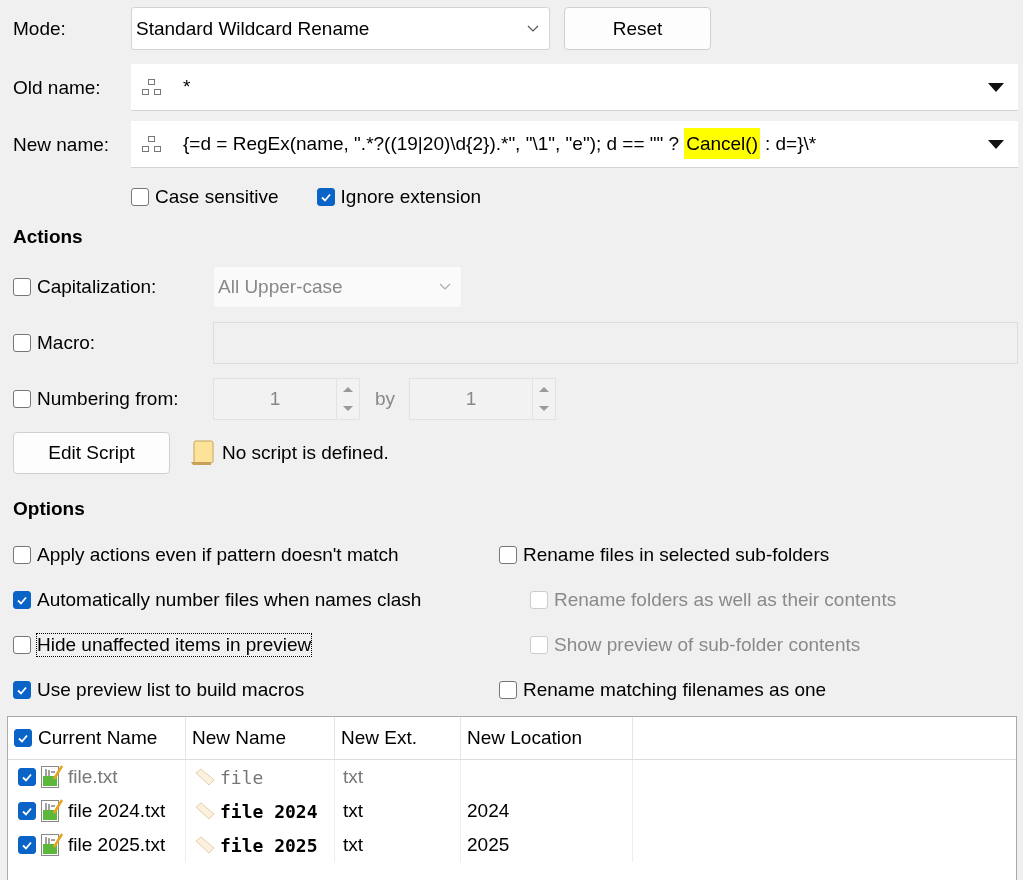 The width and height of the screenshot is (1023, 880). What do you see at coordinates (113, 343) in the screenshot?
I see `macro-checkbox: Macro:` at bounding box center [113, 343].